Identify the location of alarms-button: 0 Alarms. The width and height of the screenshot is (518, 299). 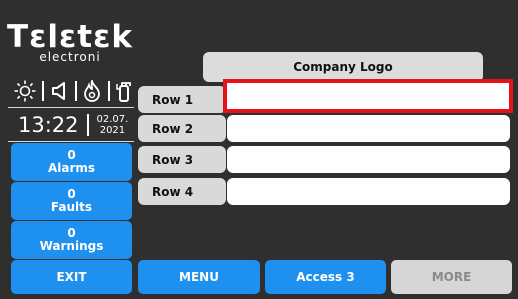
(71, 162).